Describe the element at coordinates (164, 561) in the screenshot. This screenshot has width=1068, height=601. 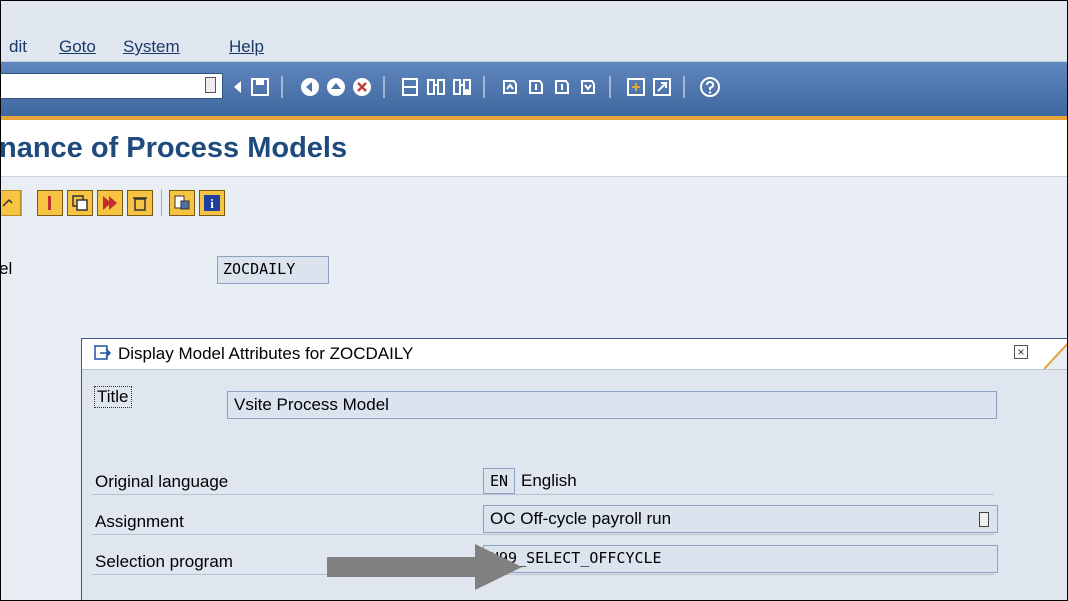
I see `selection-program-label: Selection program` at that location.